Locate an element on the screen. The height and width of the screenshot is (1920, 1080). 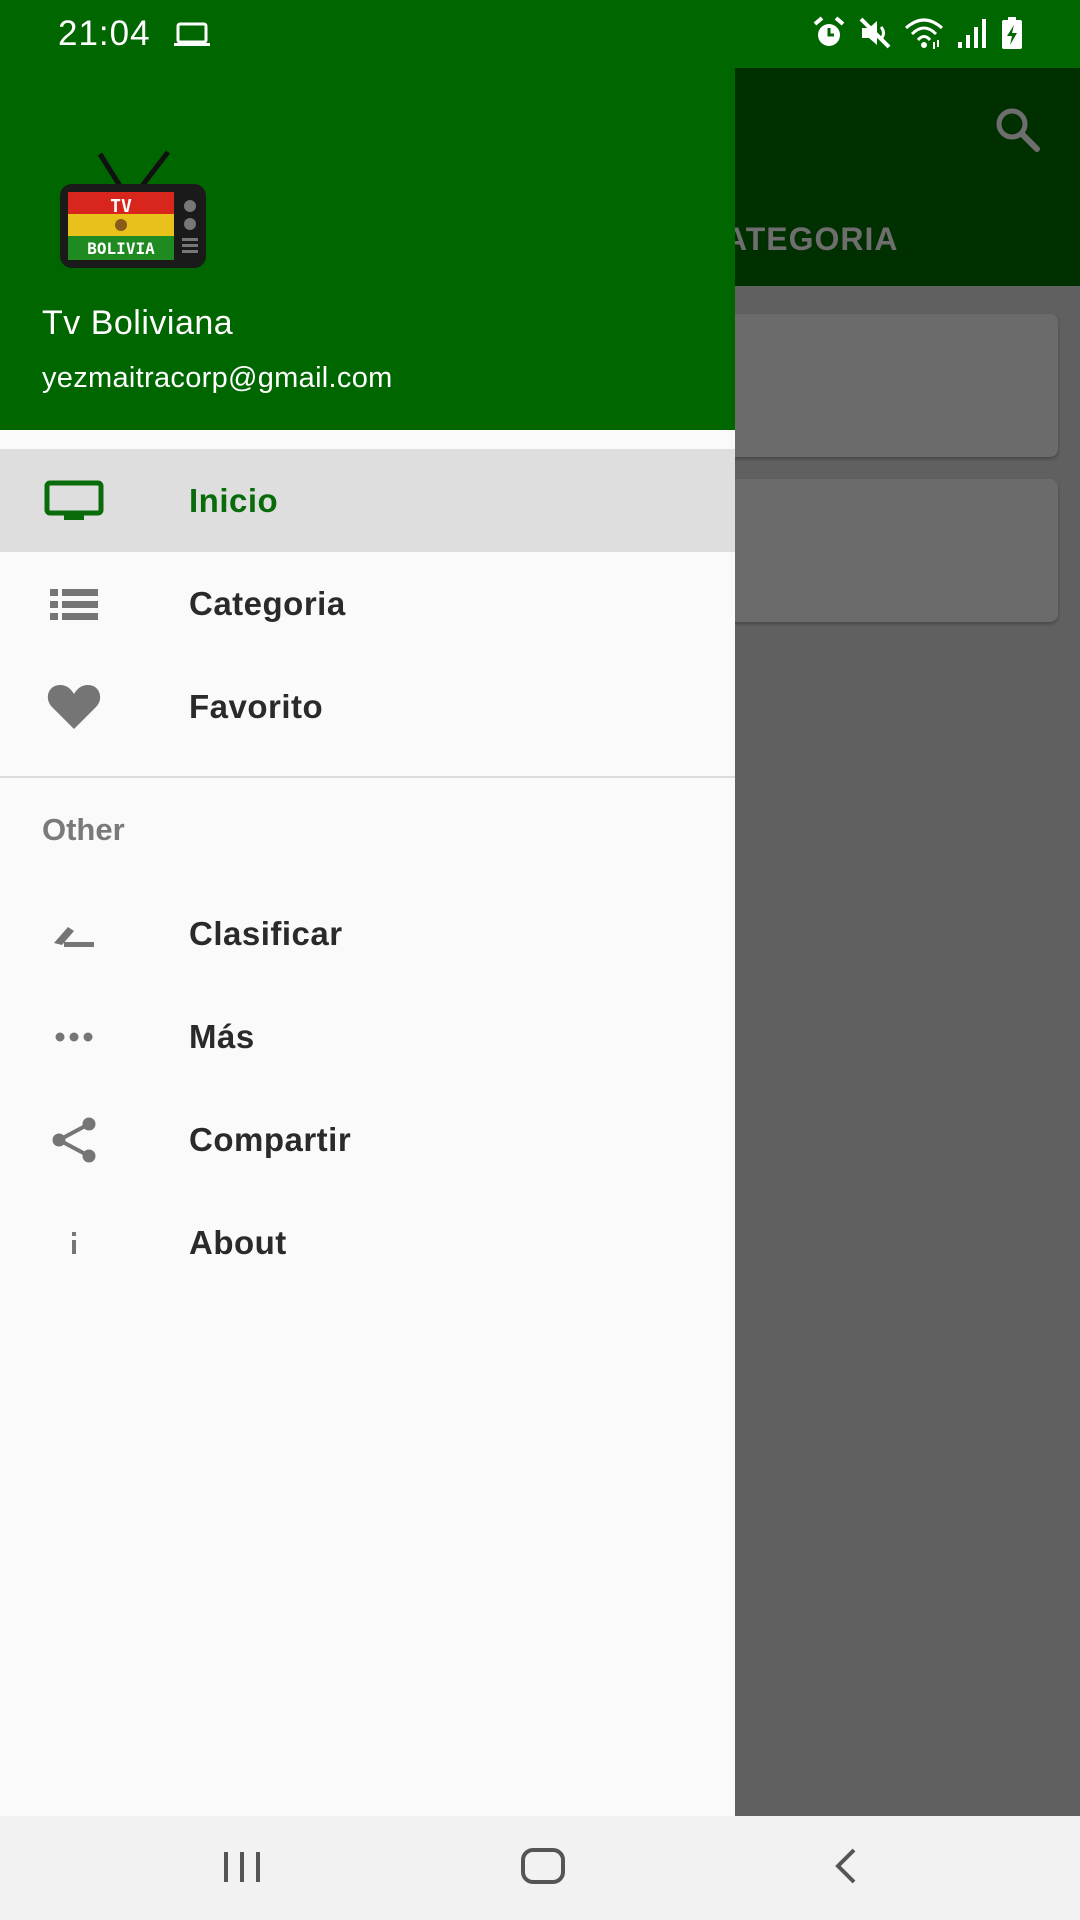
back-icon is located at coordinates (846, 1868).